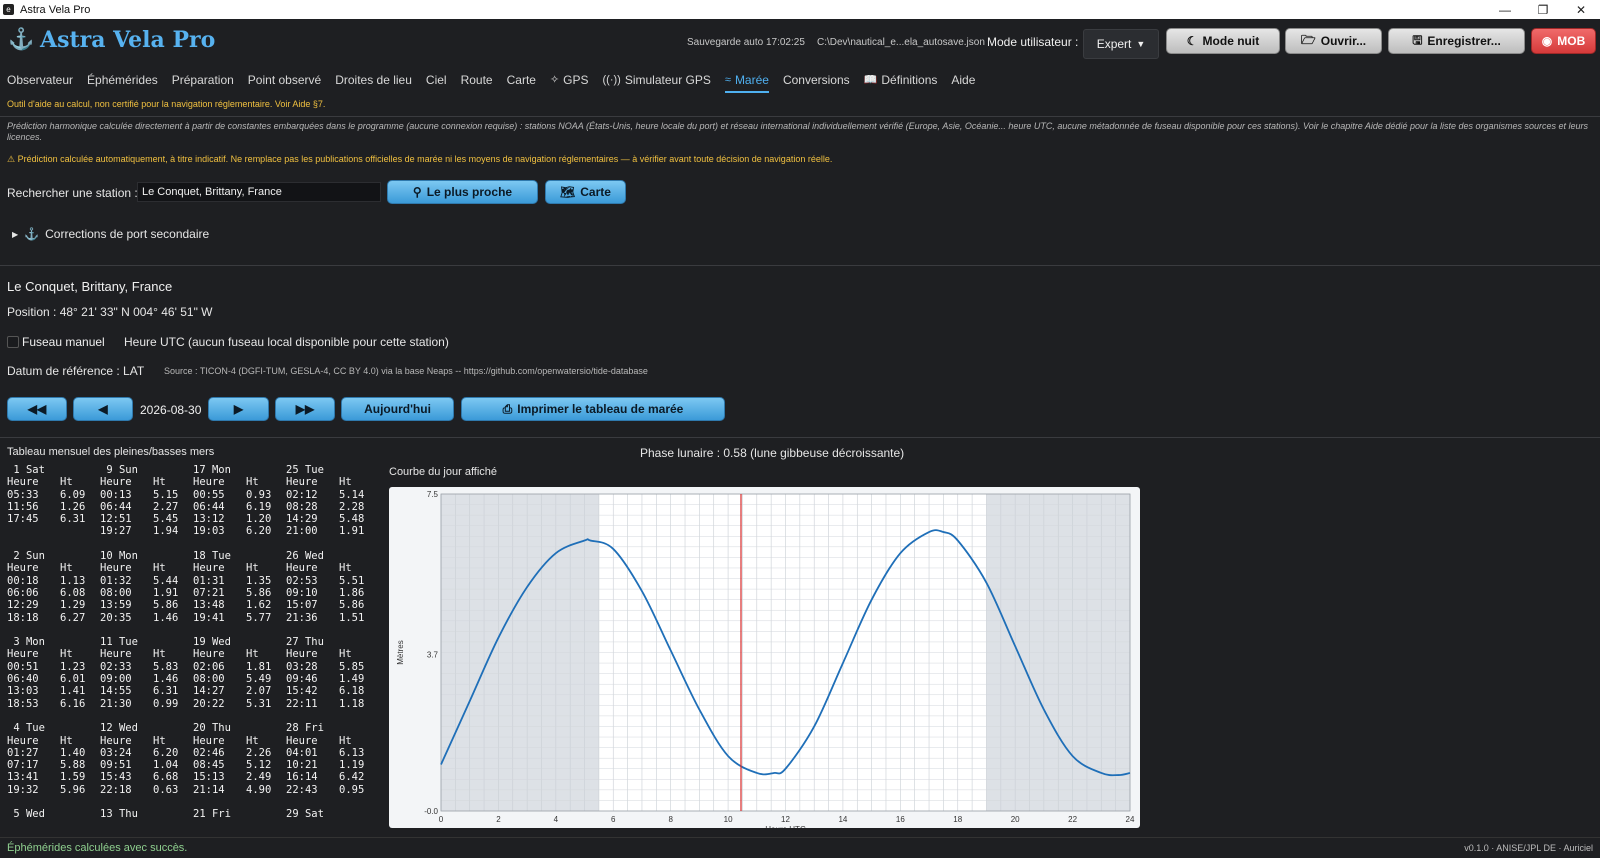 Image resolution: width=1600 pixels, height=858 pixels. Describe the element at coordinates (443, 472) in the screenshot. I see `chart-title: Courbe du jour affiché` at that location.